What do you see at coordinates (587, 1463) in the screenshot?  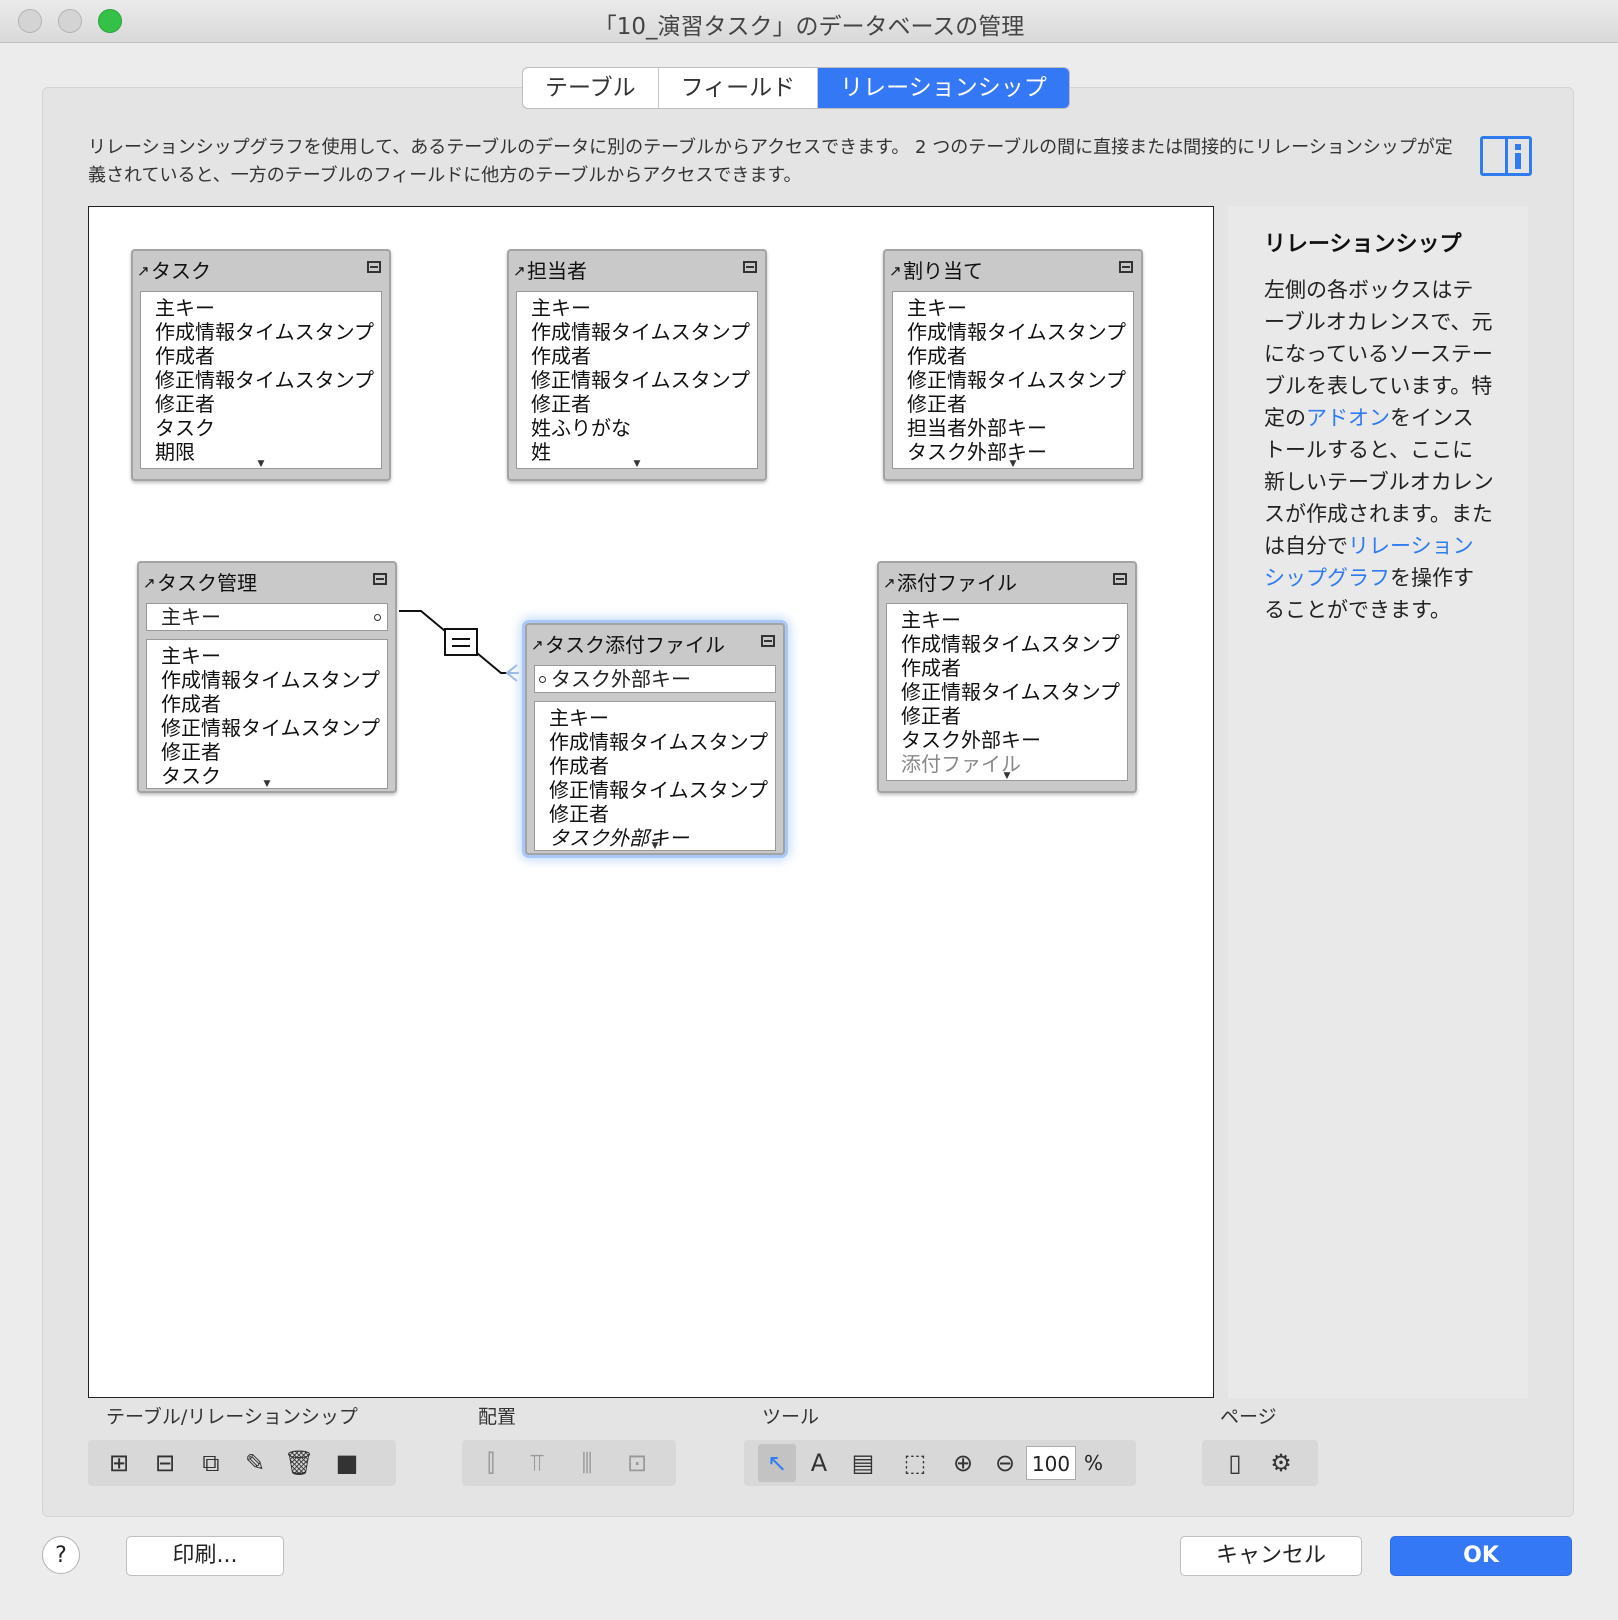 I see `distribute-icon: ⫼` at bounding box center [587, 1463].